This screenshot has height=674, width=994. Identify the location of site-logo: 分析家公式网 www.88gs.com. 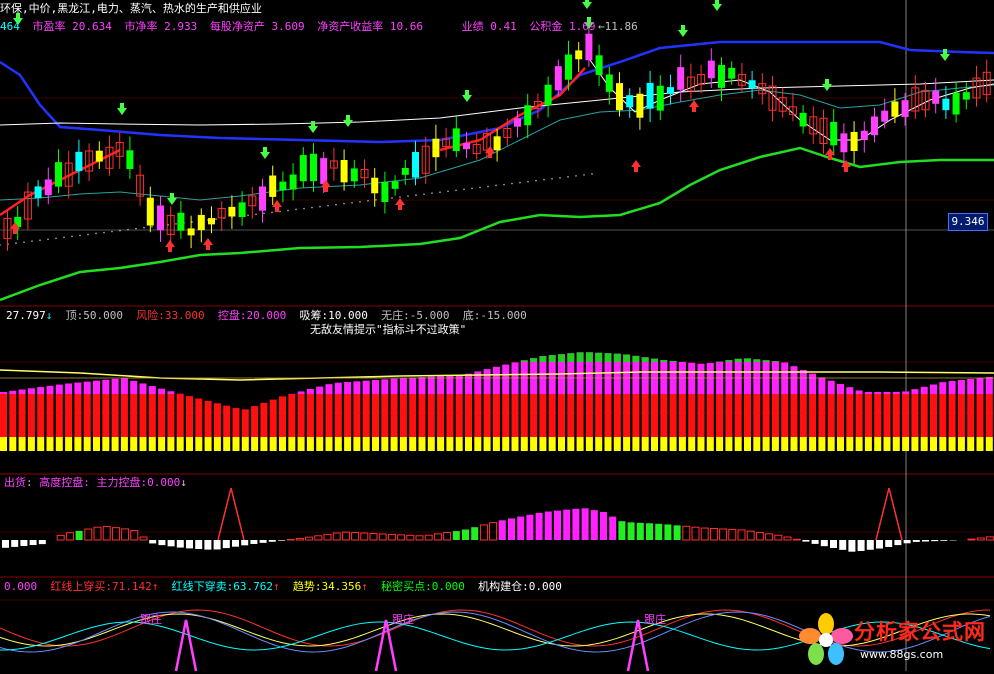
(894, 639).